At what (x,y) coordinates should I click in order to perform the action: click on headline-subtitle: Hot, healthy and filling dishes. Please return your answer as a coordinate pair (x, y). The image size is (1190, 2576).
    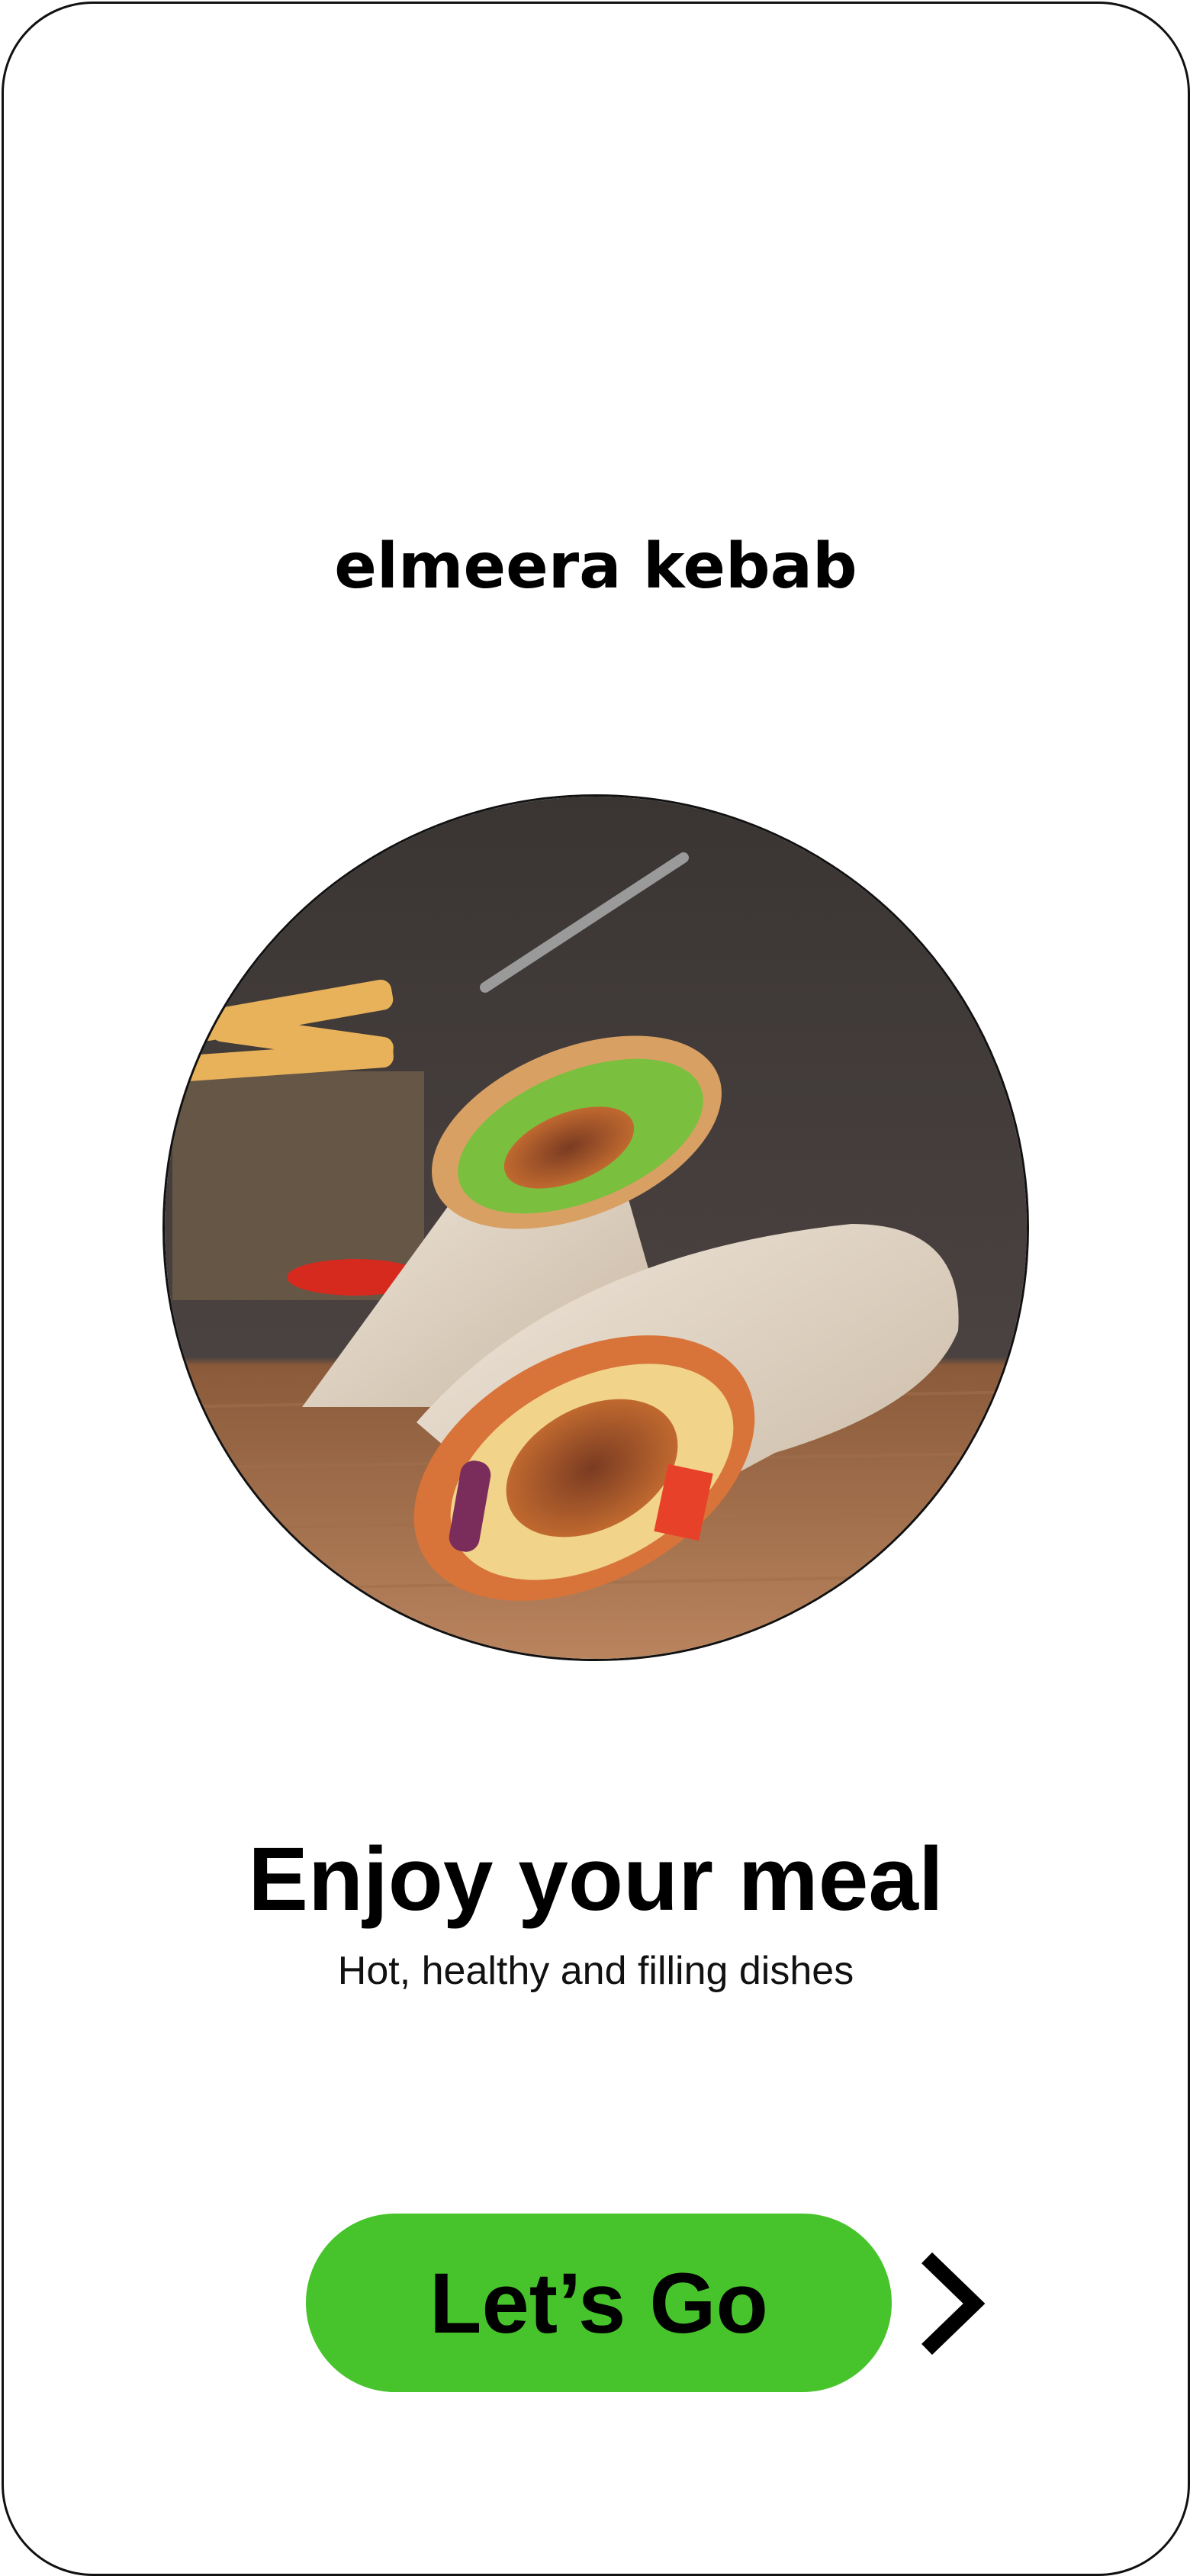
    Looking at the image, I should click on (595, 1971).